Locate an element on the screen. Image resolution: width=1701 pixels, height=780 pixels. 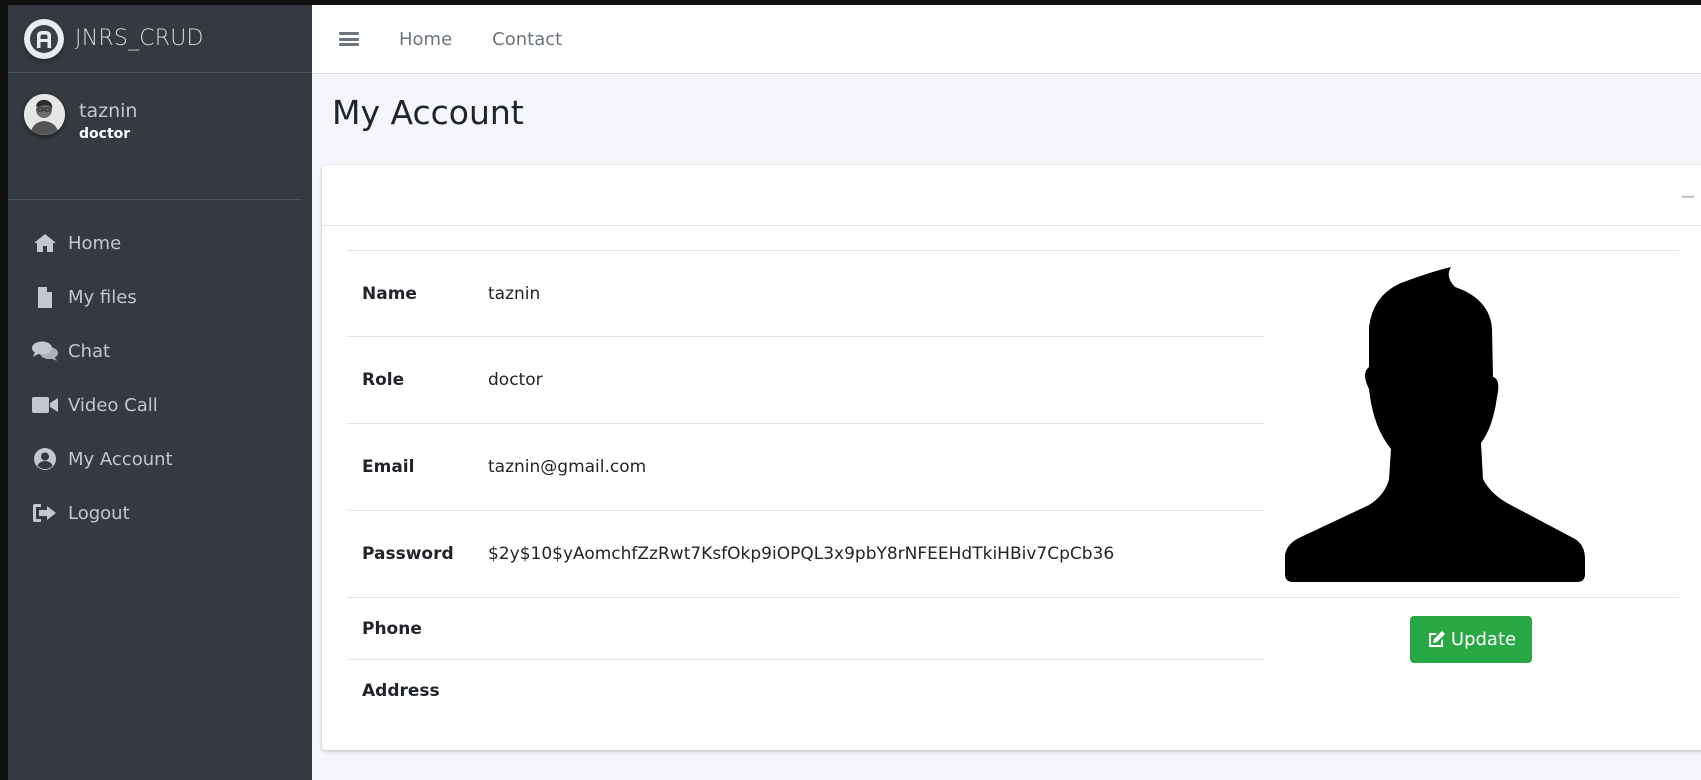
sidebar-item-home: Home is located at coordinates (160, 243).